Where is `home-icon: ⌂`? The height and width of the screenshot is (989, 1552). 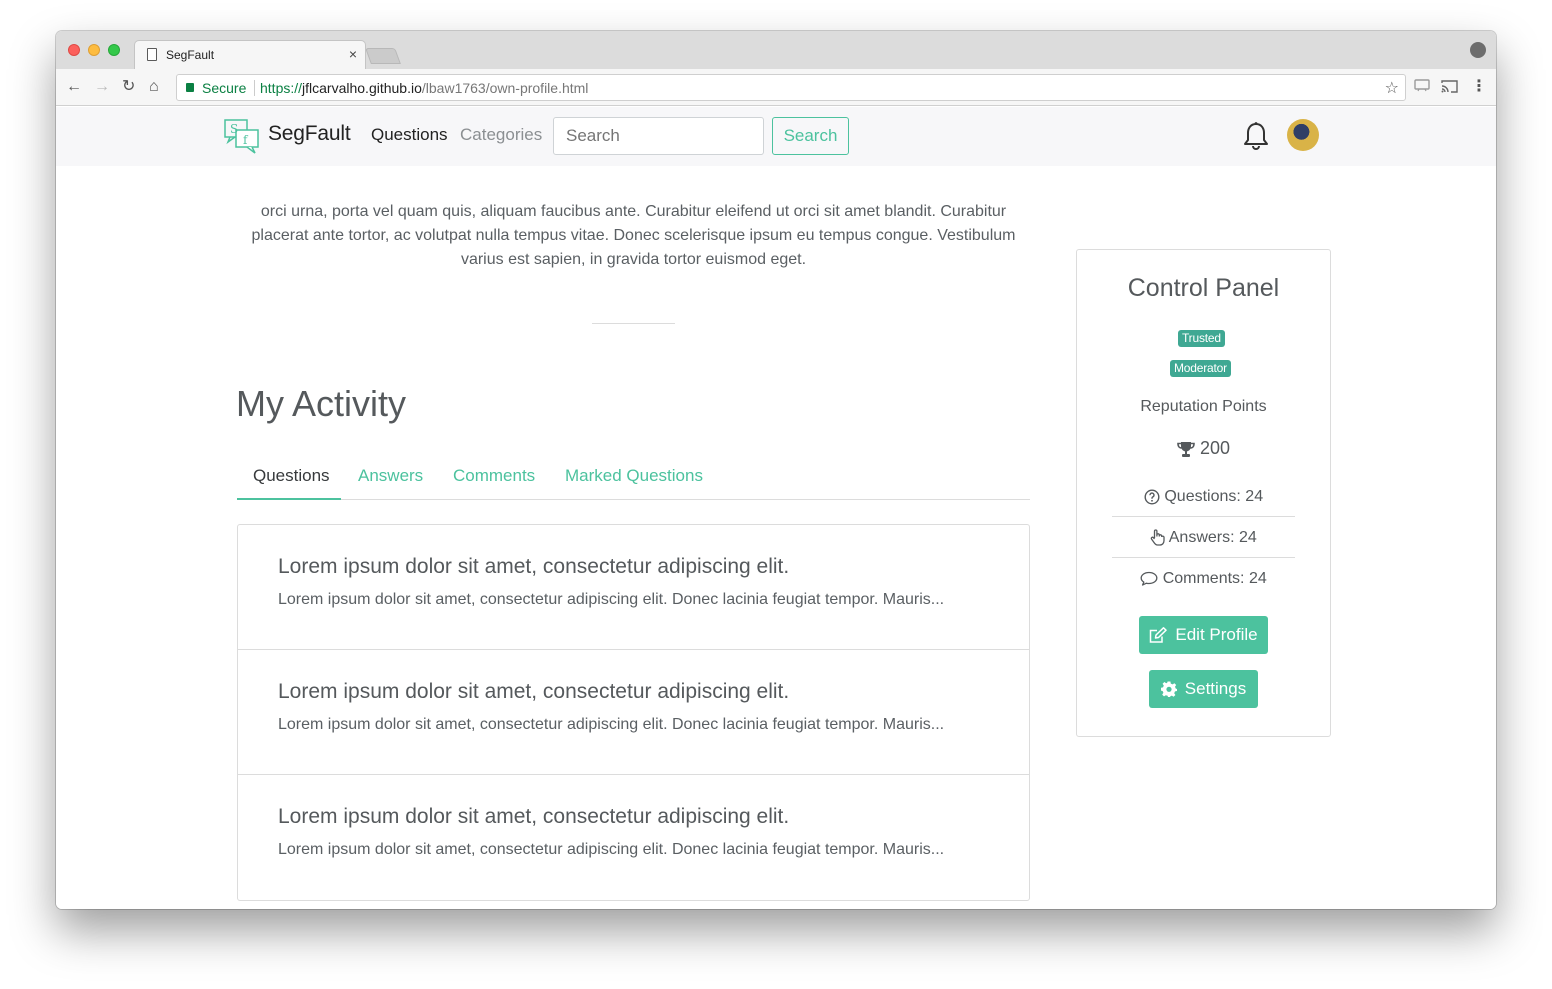 home-icon: ⌂ is located at coordinates (154, 87).